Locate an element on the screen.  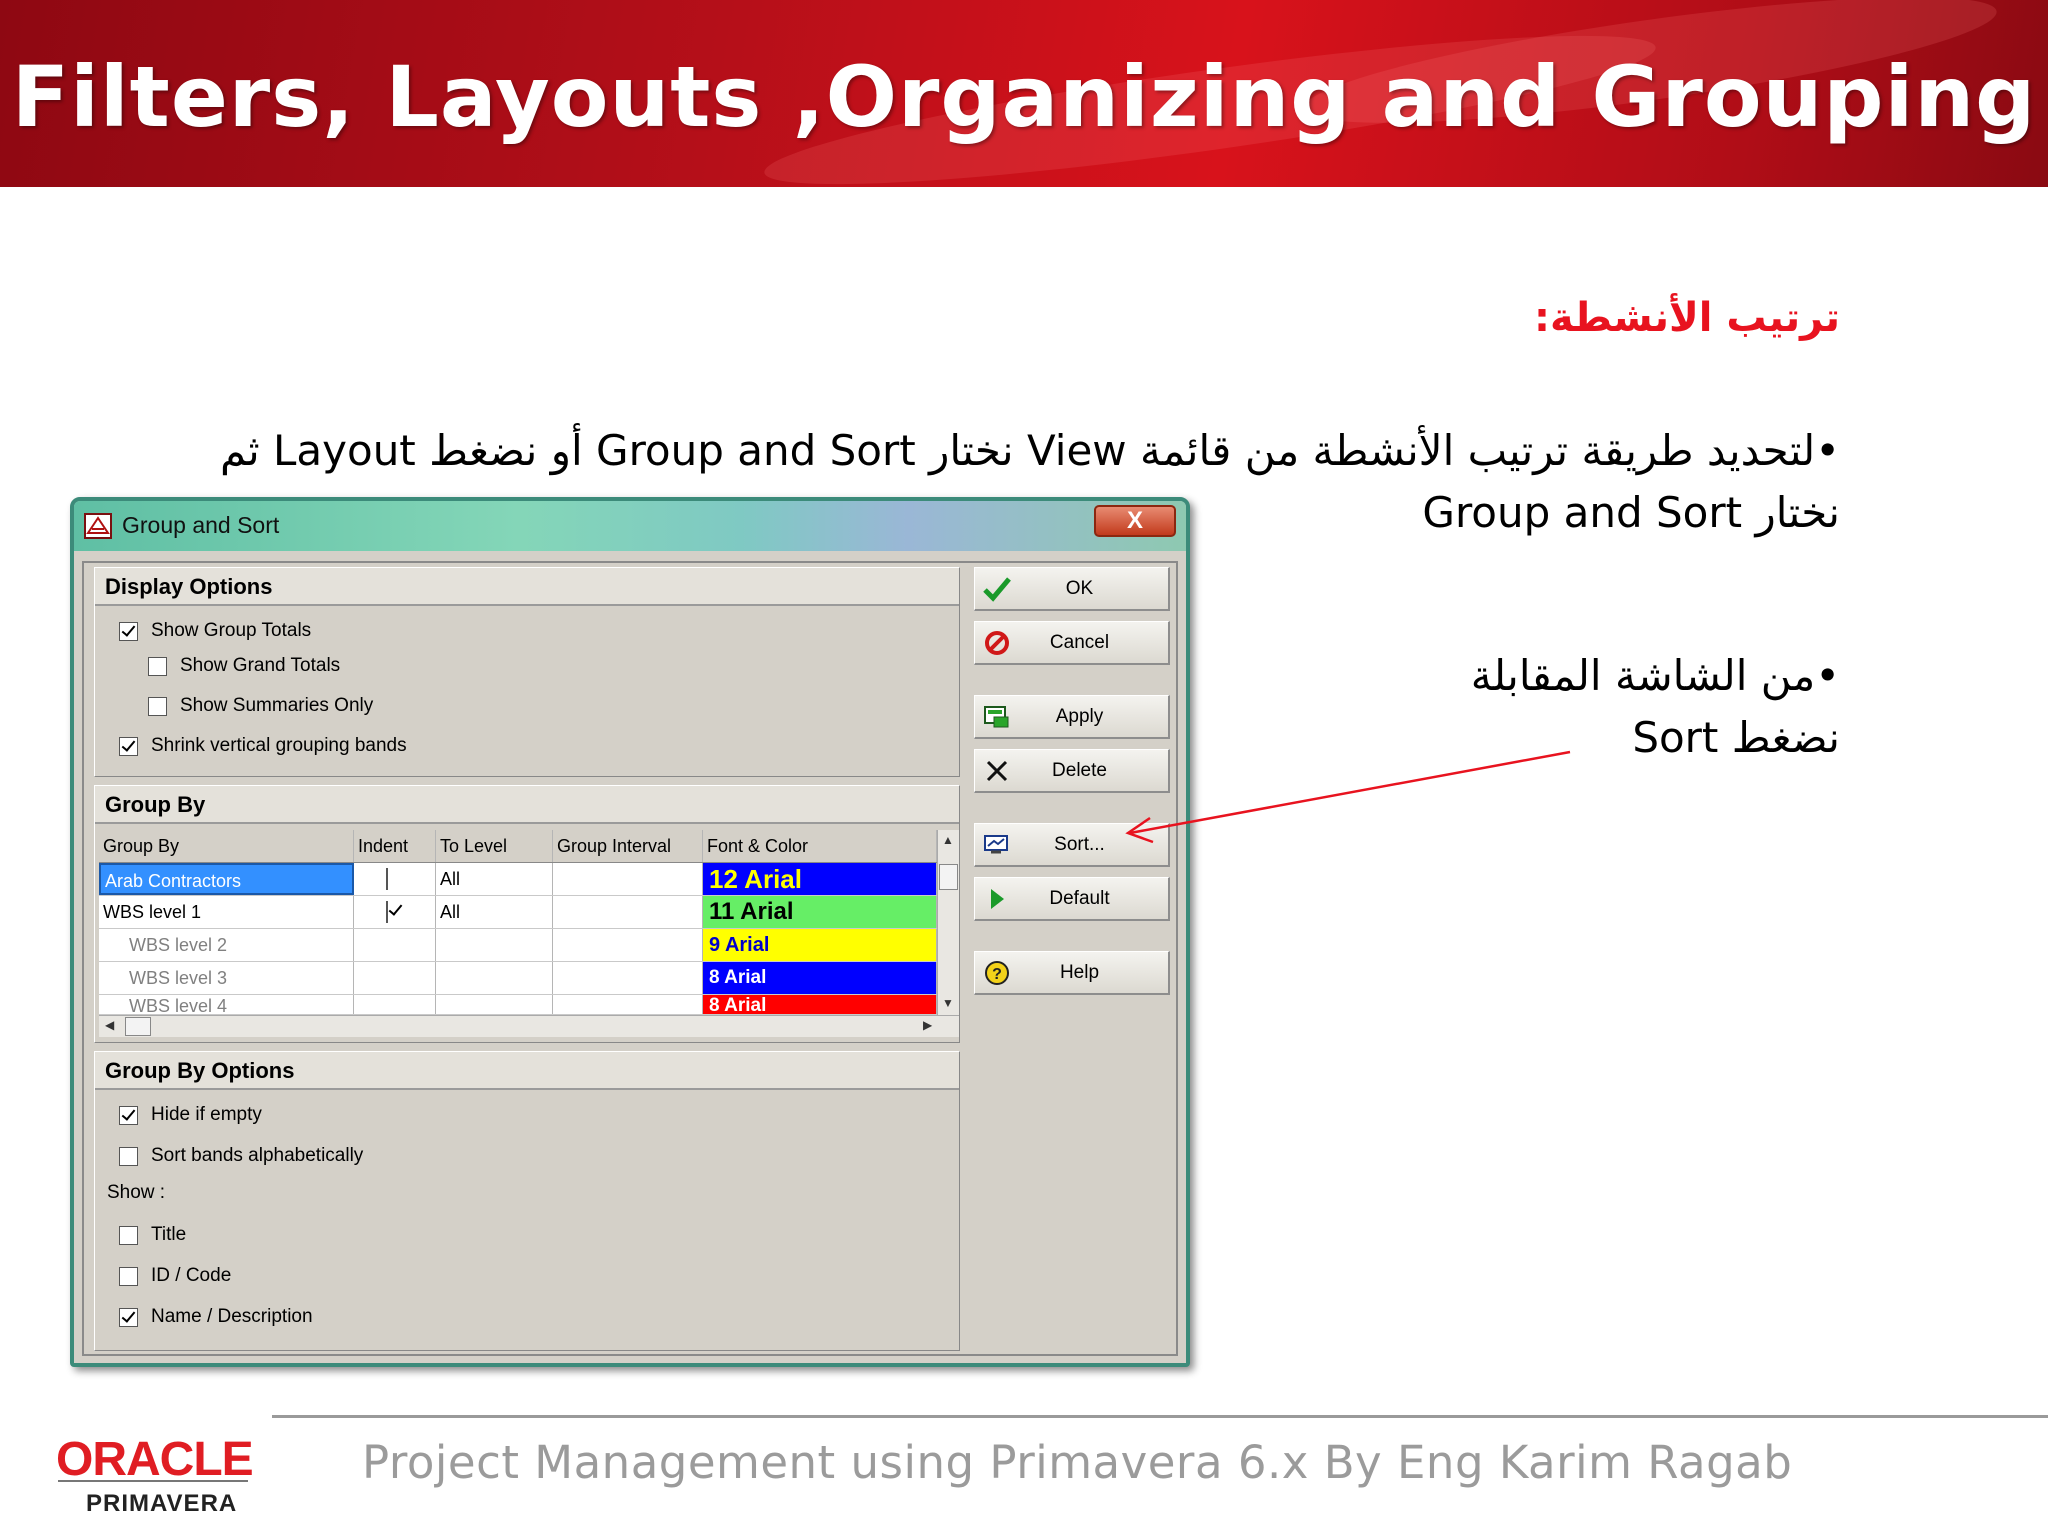
group-by-cell: Arab Contractors is located at coordinates (226, 879).